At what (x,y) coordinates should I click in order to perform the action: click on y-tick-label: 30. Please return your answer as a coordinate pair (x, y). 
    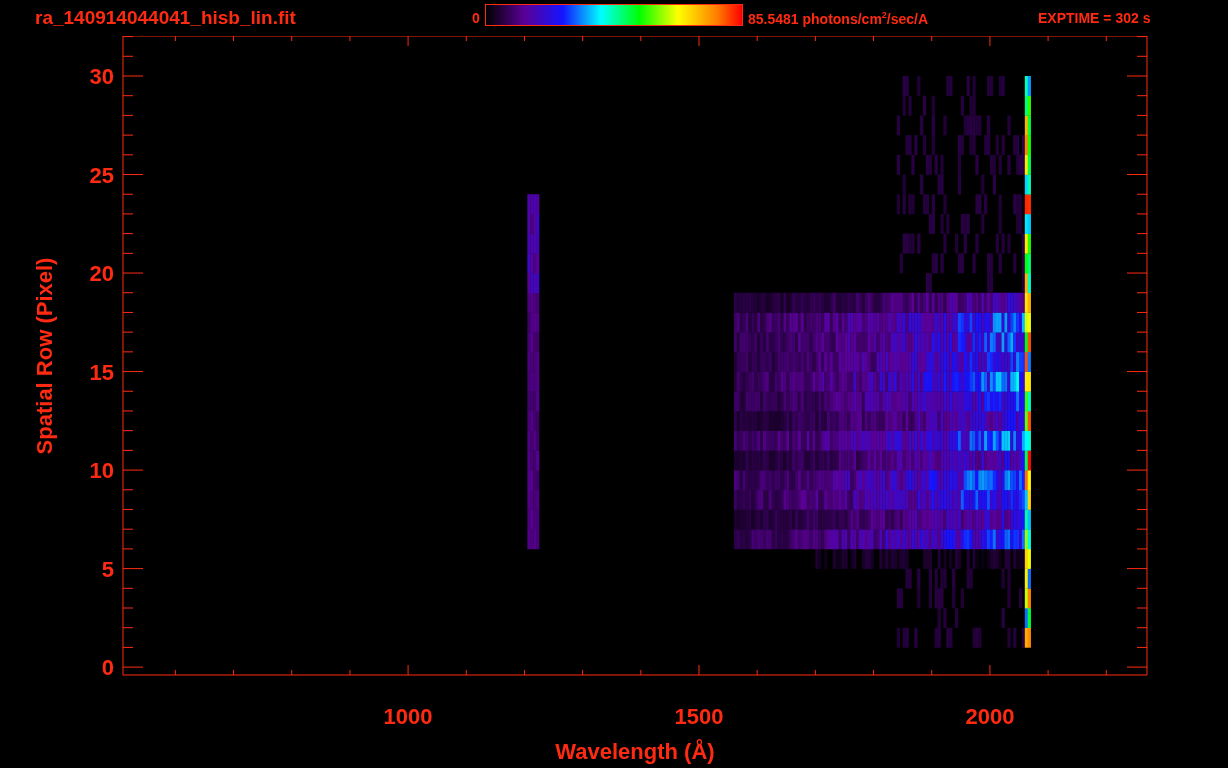
    Looking at the image, I should click on (101, 76).